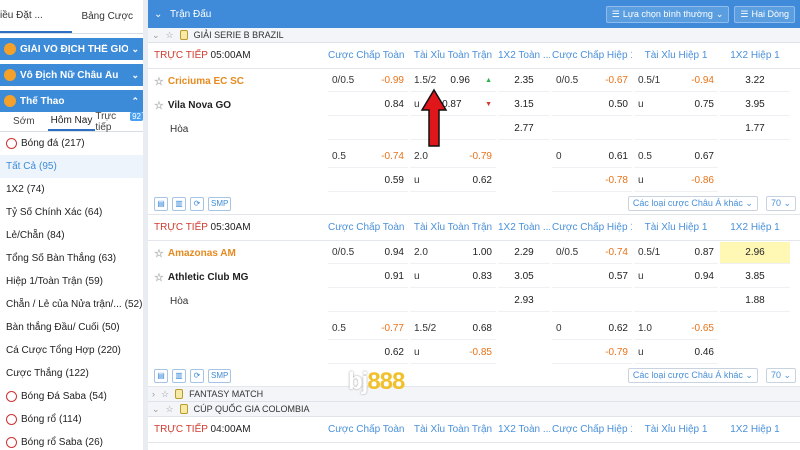 The image size is (800, 450). What do you see at coordinates (453, 181) in the screenshot?
I see `over-under-full-alt: u 0.62` at bounding box center [453, 181].